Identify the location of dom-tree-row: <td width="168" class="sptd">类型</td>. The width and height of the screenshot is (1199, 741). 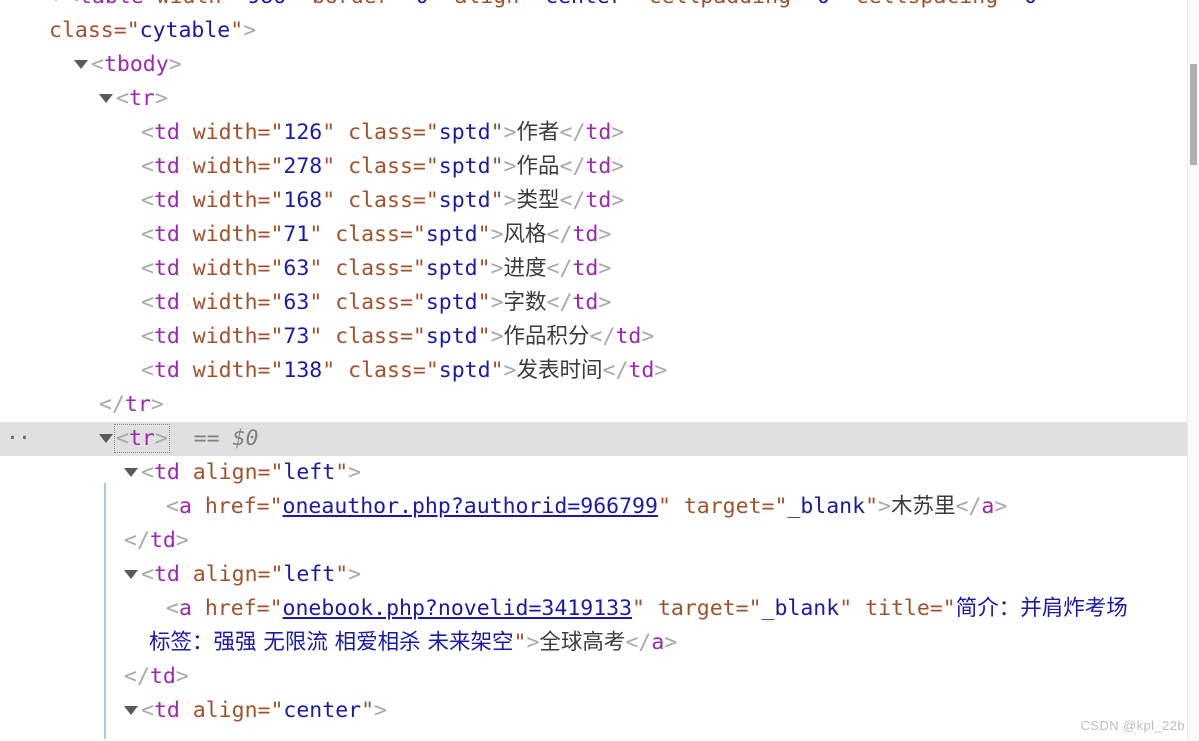
(594, 201).